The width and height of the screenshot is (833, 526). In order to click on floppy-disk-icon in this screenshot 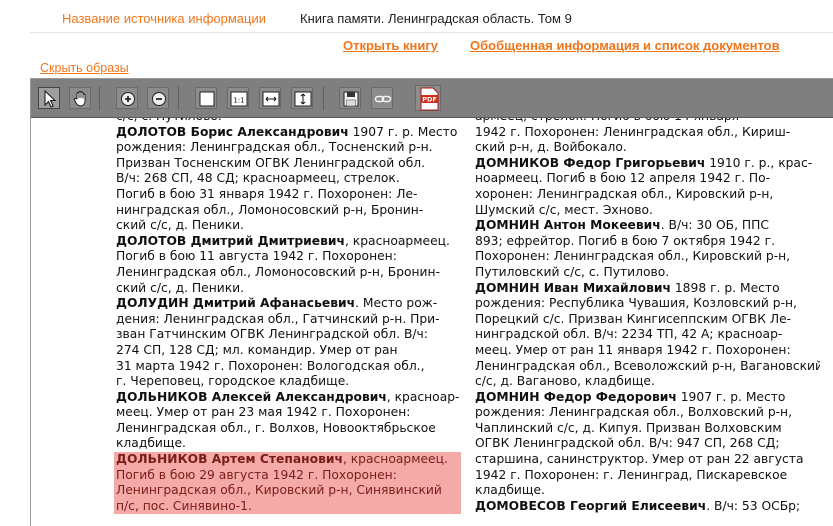, I will do `click(351, 99)`.